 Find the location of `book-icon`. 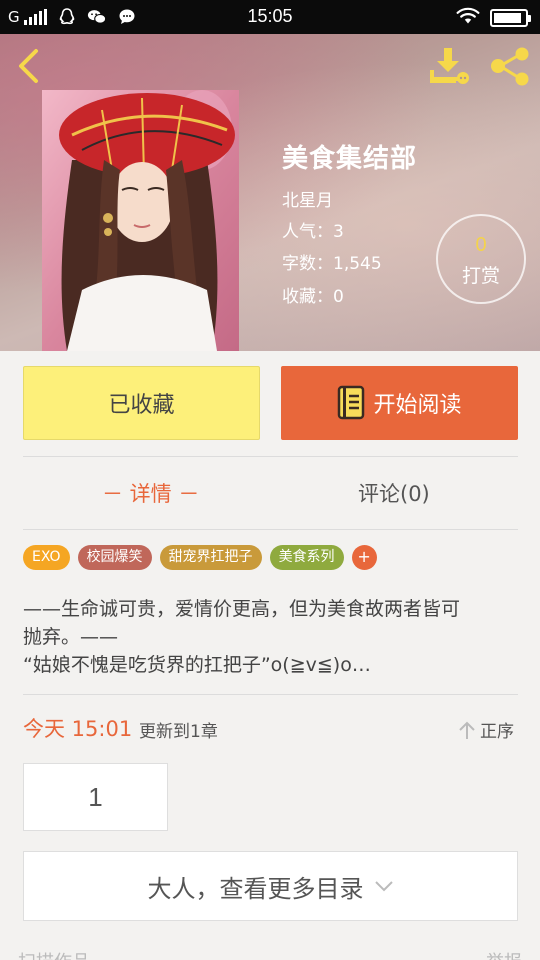

book-icon is located at coordinates (351, 402).